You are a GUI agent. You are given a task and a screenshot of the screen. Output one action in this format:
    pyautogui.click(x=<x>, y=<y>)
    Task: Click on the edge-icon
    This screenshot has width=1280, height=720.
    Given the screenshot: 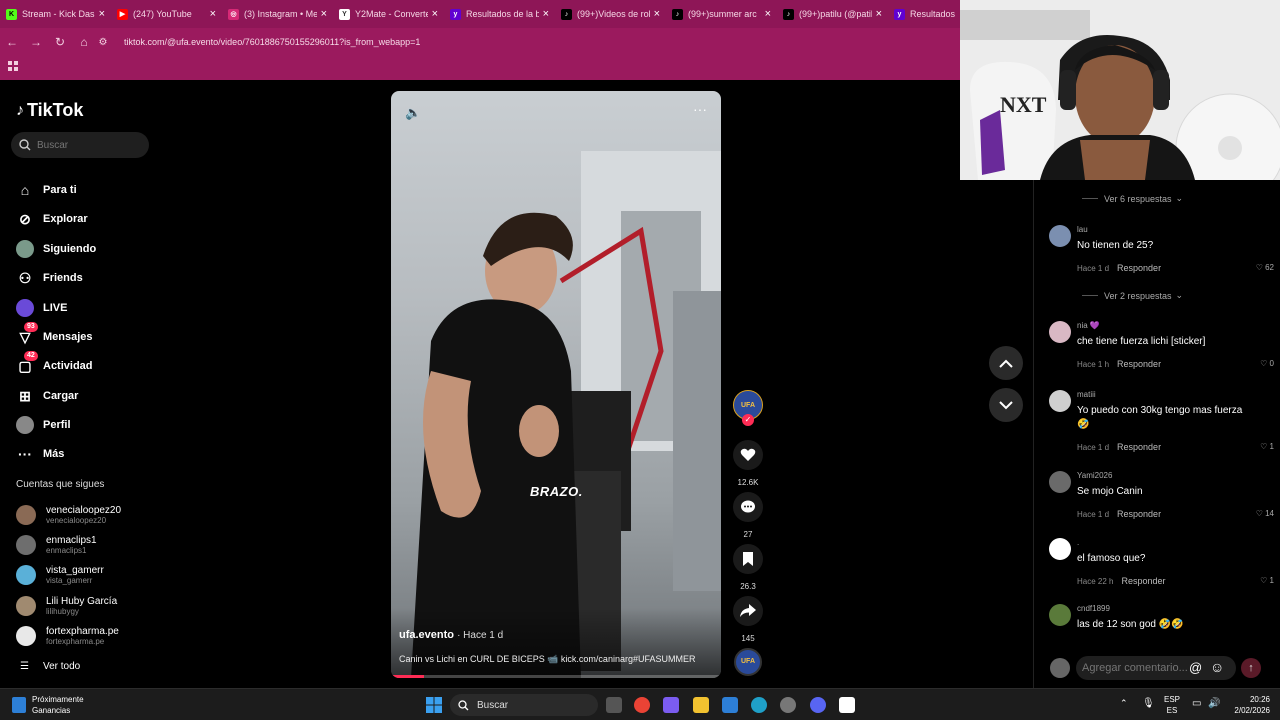 What is the action you would take?
    pyautogui.click(x=759, y=705)
    